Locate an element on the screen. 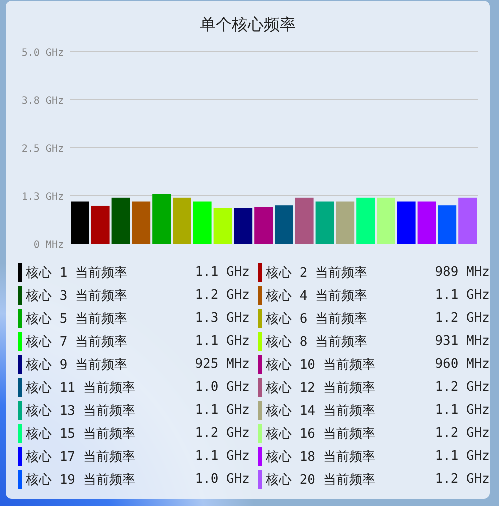  legend-label: 核心 14 当前频率 is located at coordinates (321, 411).